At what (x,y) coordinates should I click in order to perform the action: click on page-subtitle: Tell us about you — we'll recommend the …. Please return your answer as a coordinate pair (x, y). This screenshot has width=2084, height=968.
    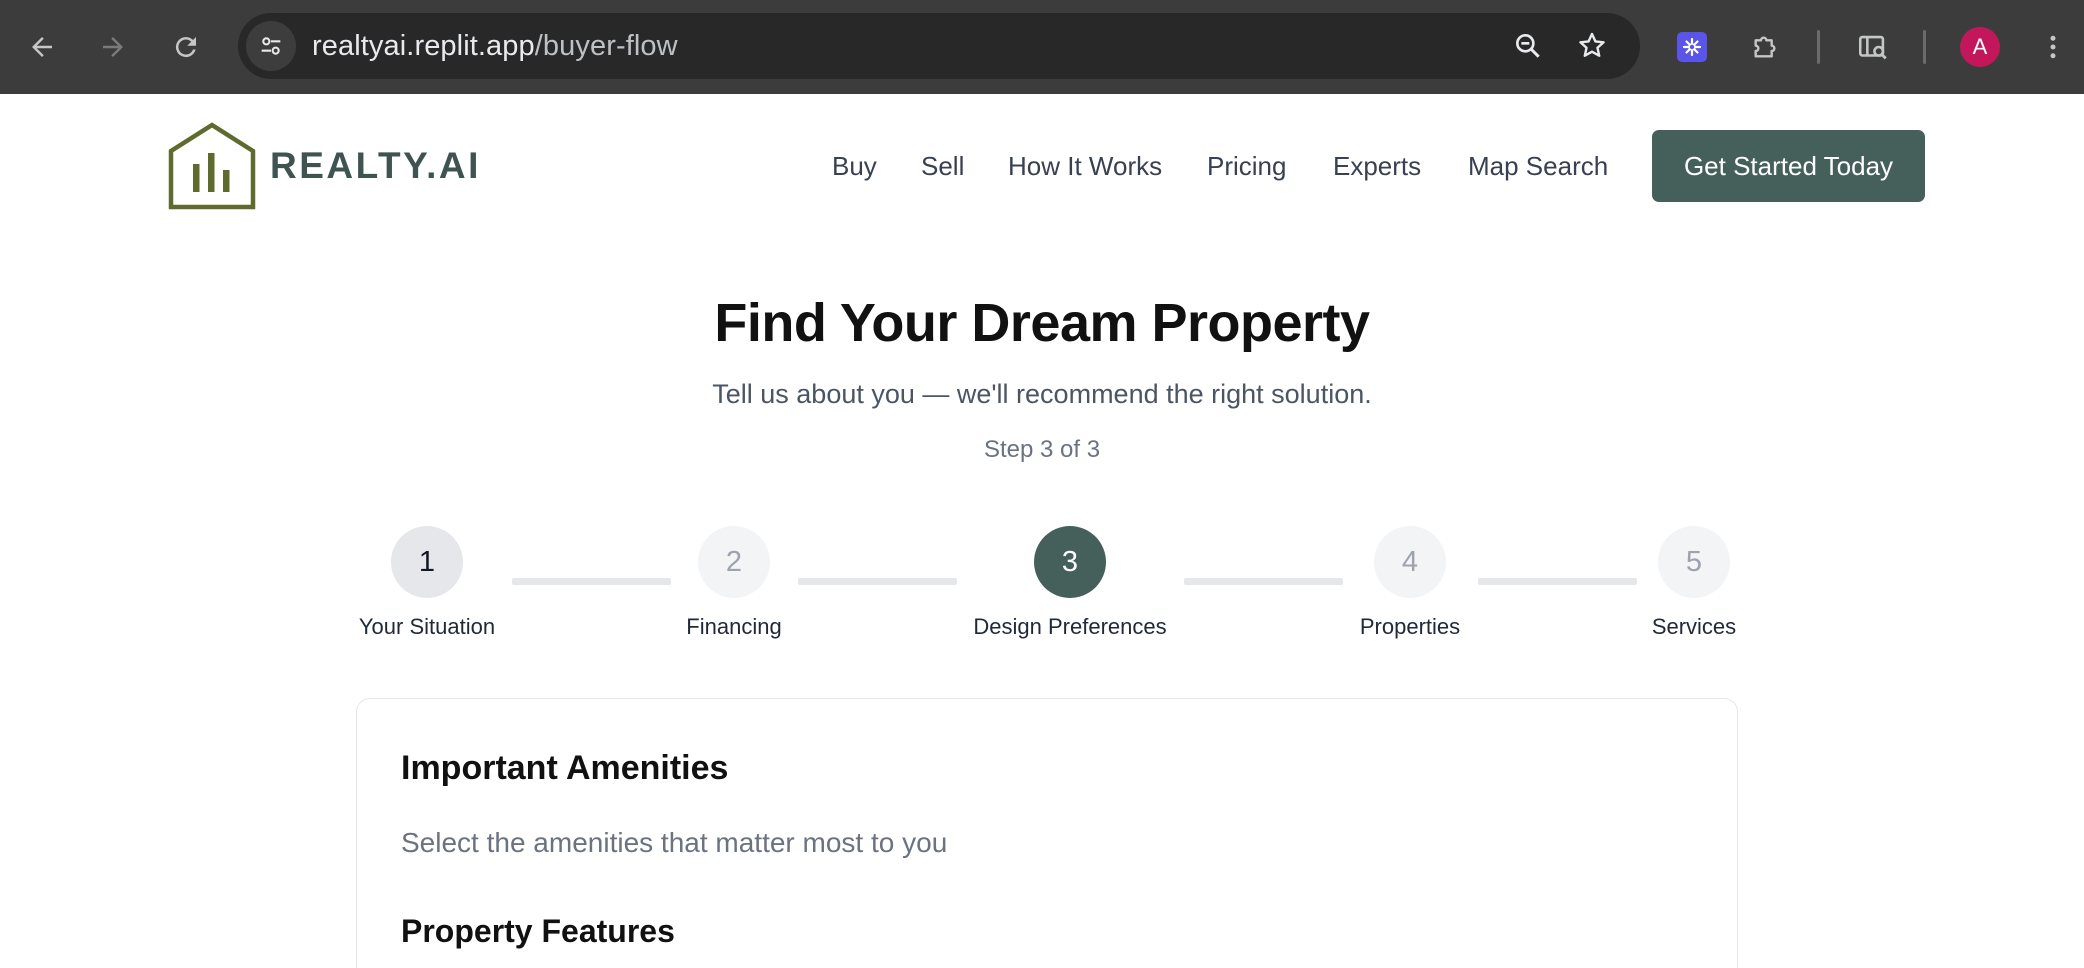
    Looking at the image, I should click on (1042, 394).